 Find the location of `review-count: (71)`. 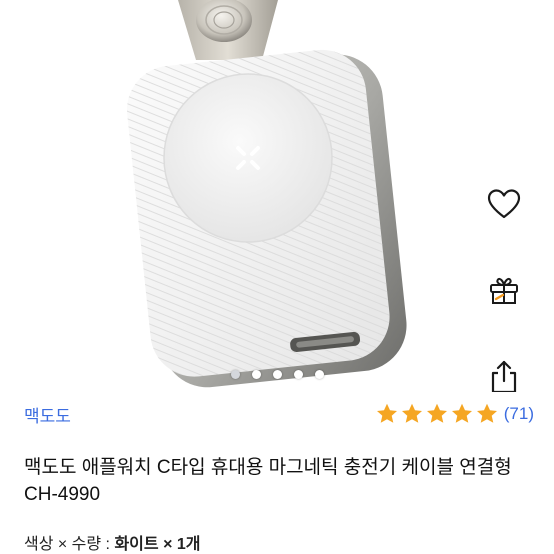

review-count: (71) is located at coordinates (519, 414).